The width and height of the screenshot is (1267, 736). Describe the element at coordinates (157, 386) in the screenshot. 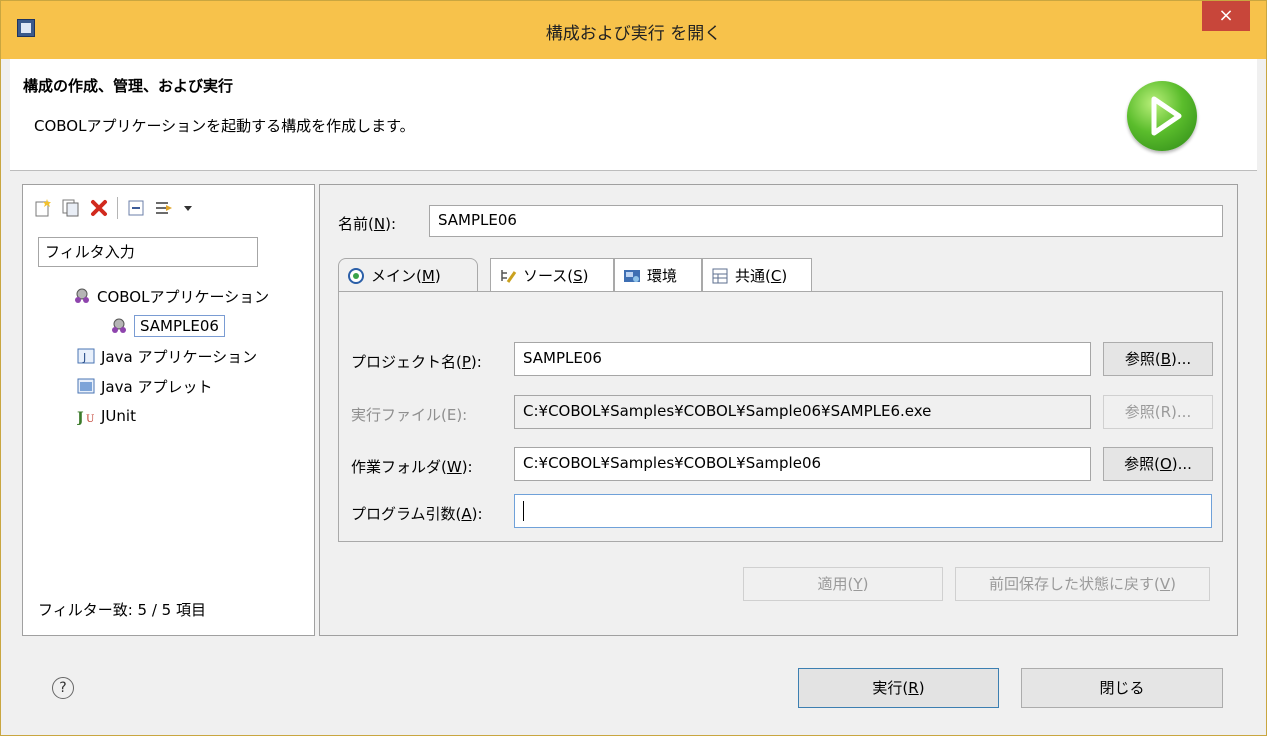

I see `tree-item-label: Java アプレット` at that location.